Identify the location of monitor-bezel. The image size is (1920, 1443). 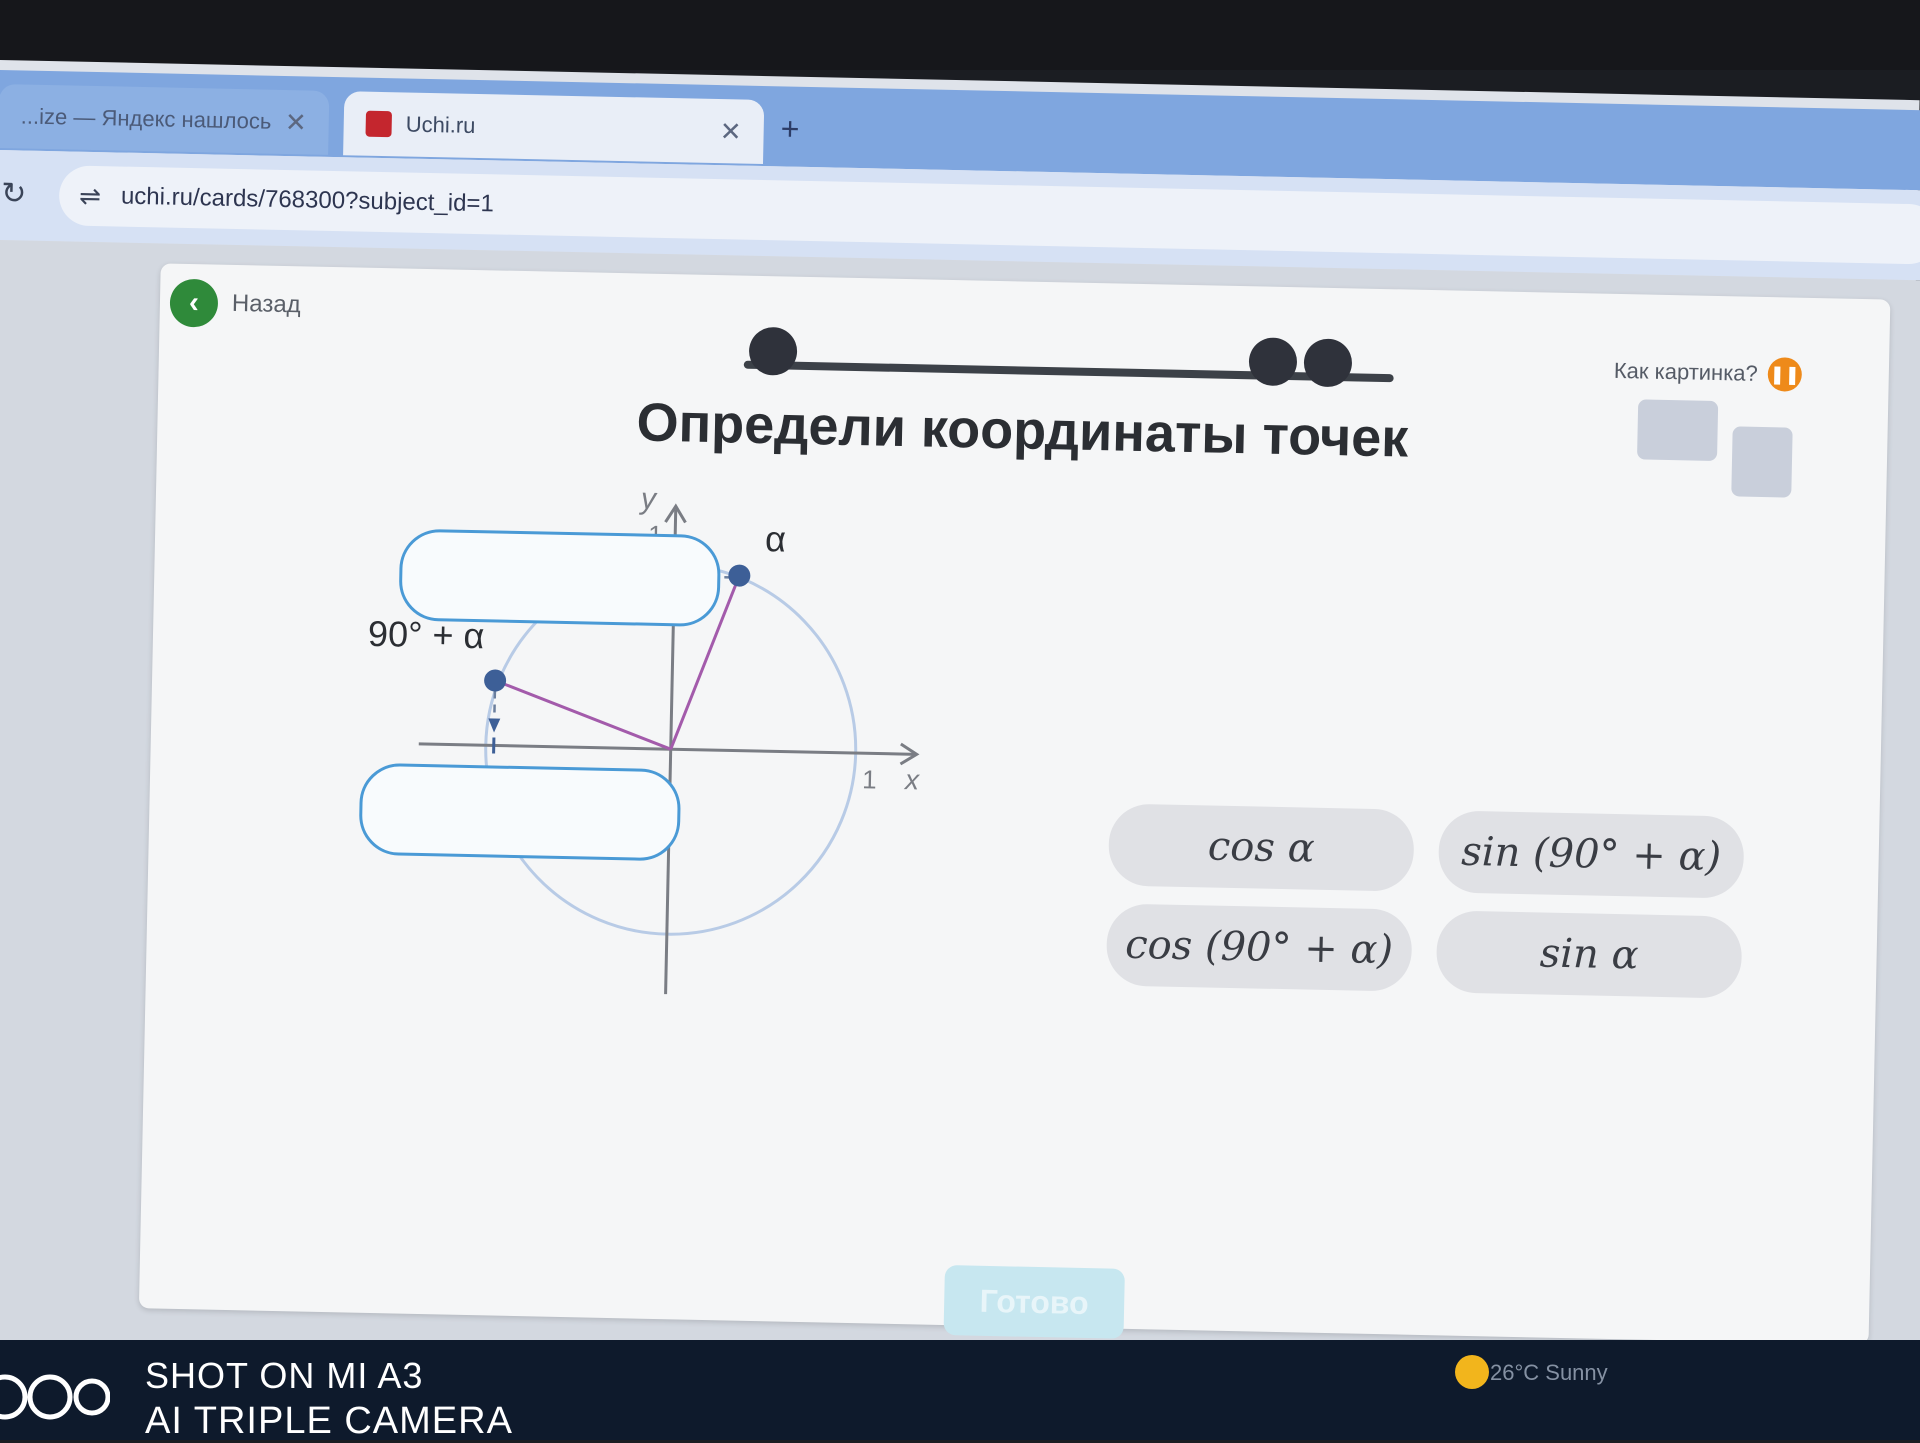
(960, 35).